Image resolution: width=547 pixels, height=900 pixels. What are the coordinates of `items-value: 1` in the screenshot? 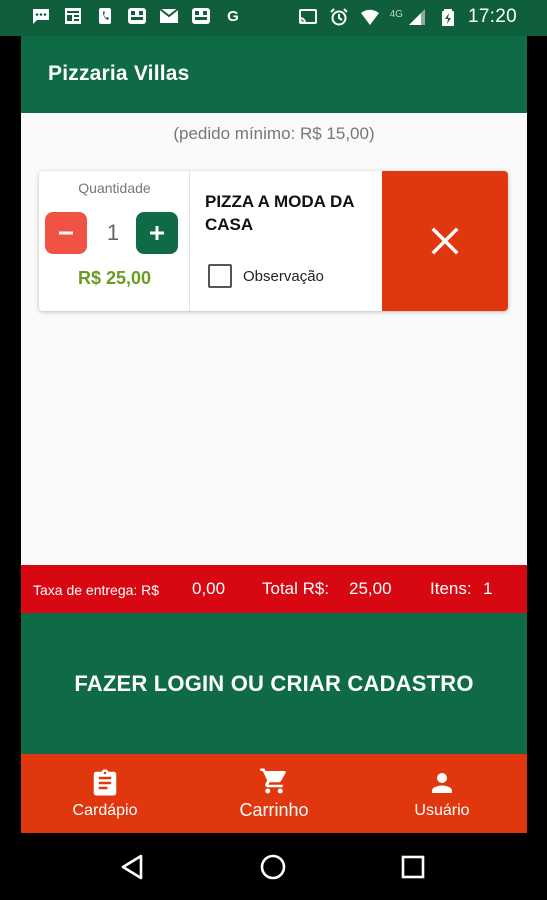 It's located at (488, 588).